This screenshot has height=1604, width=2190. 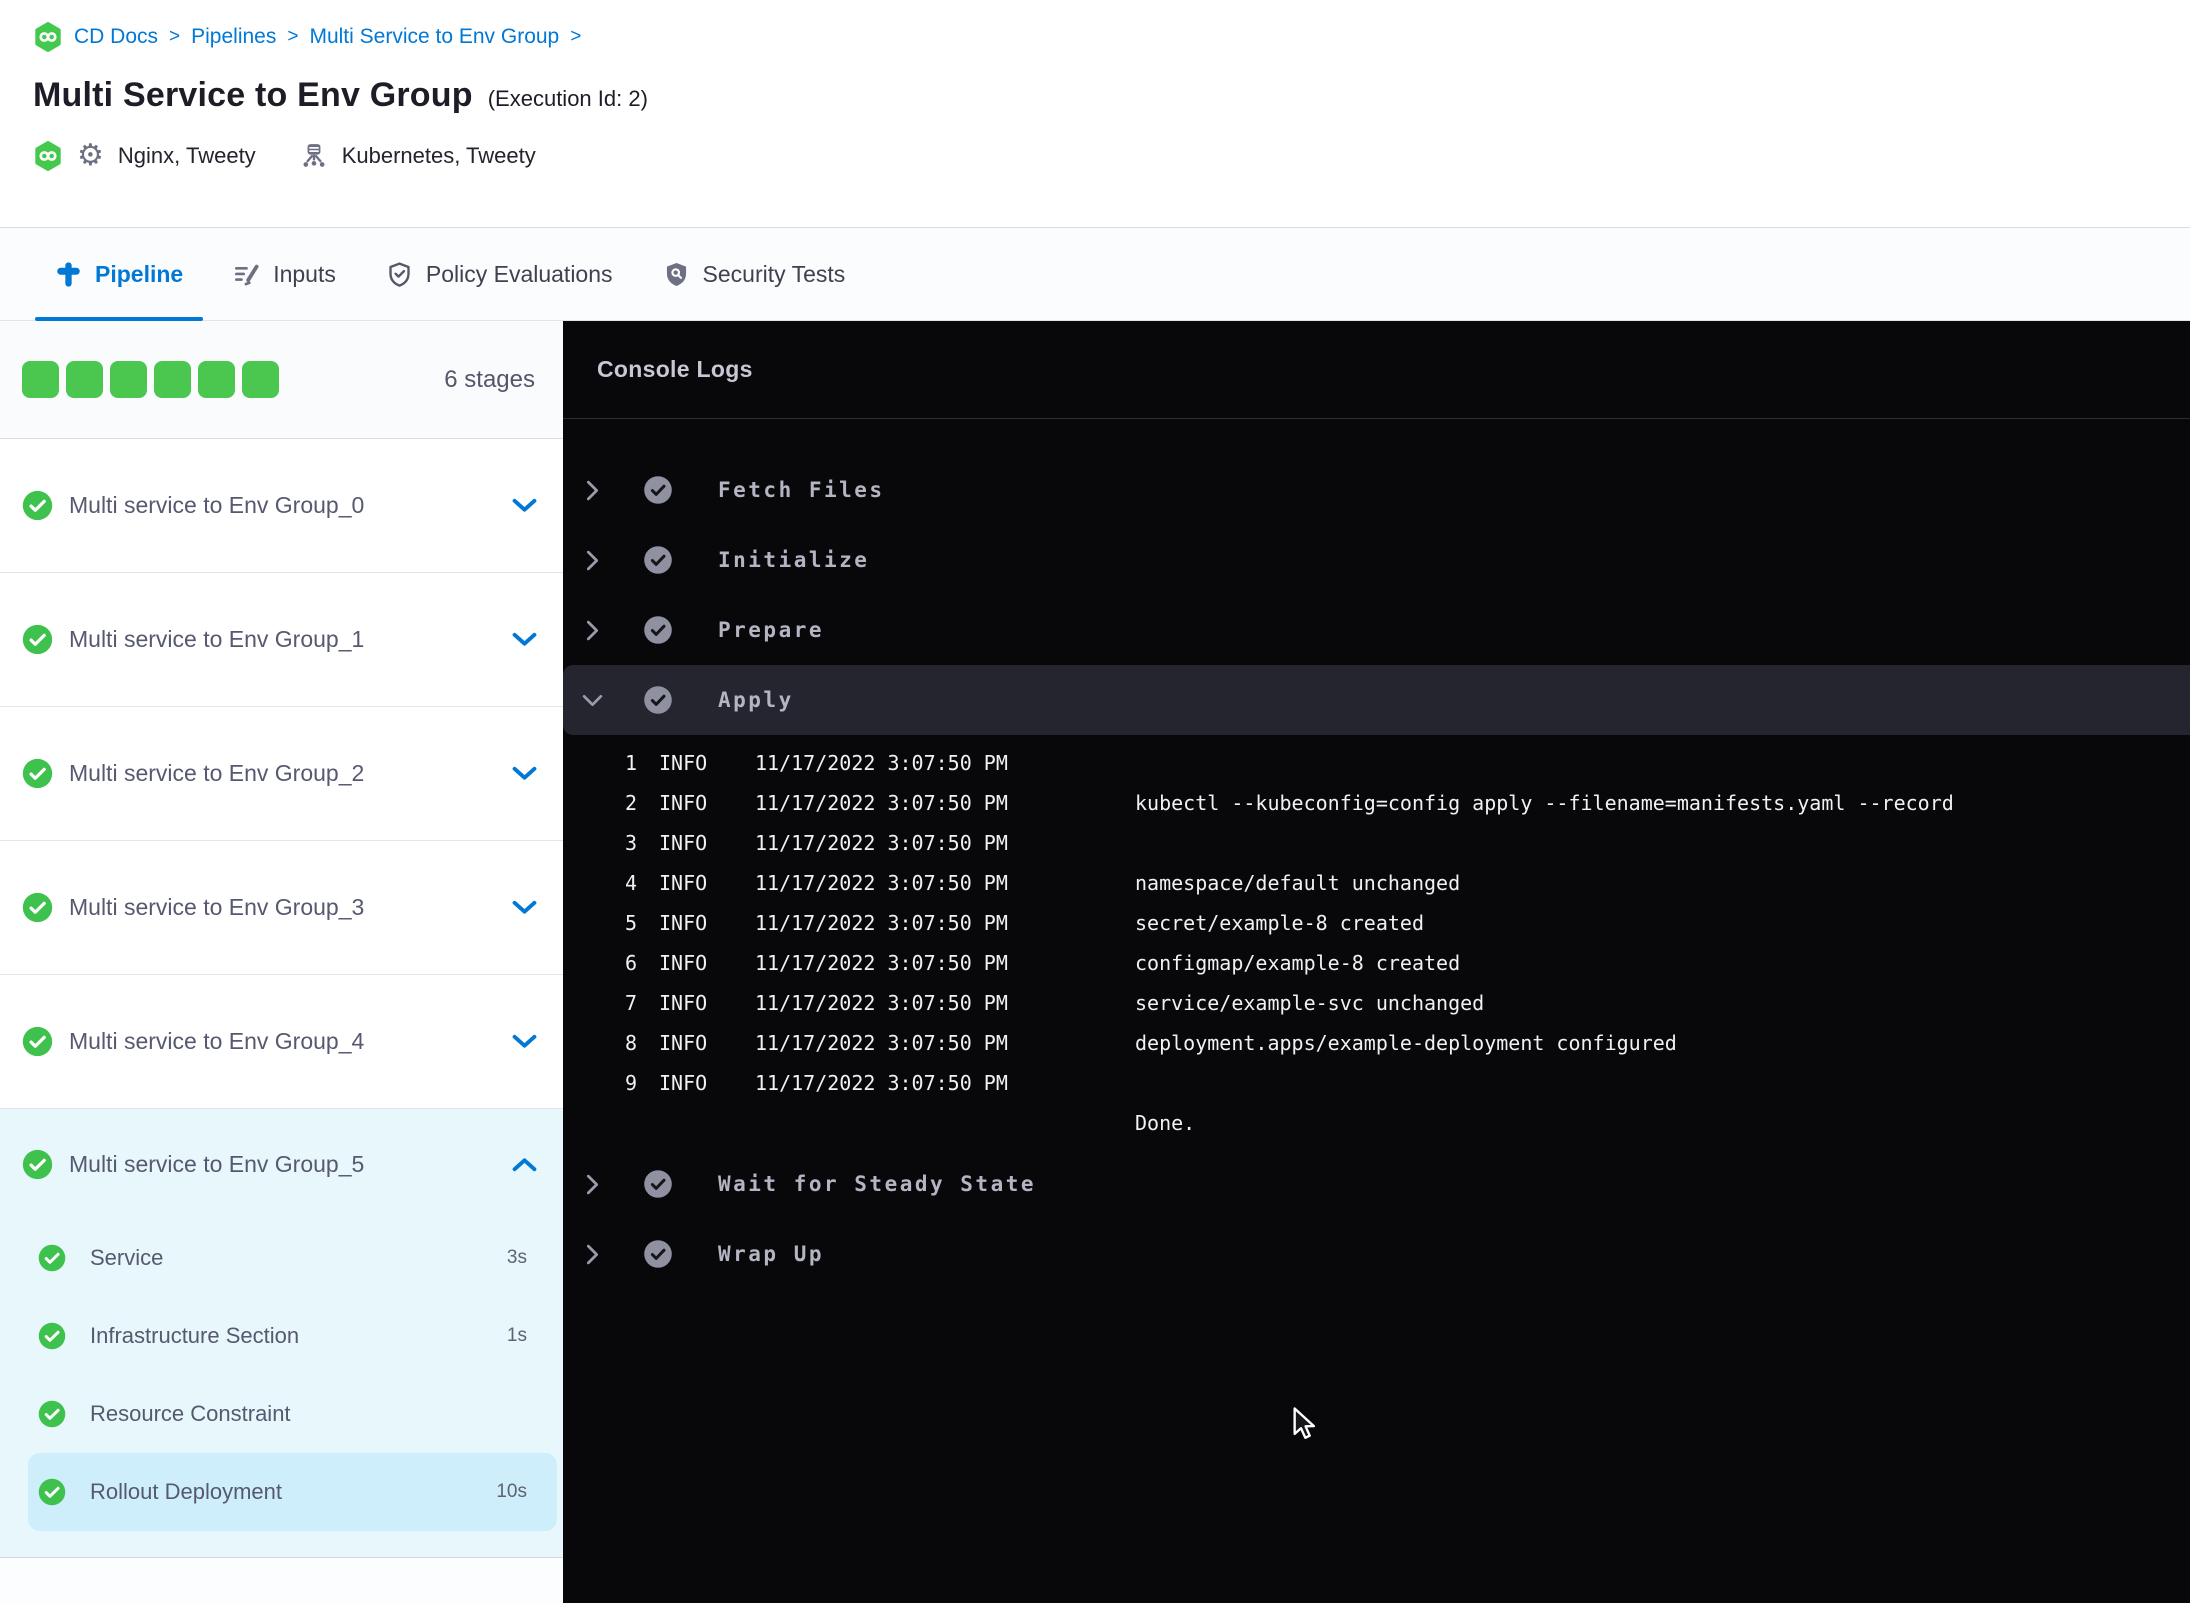 I want to click on log-line-number: 5, so click(x=630, y=923).